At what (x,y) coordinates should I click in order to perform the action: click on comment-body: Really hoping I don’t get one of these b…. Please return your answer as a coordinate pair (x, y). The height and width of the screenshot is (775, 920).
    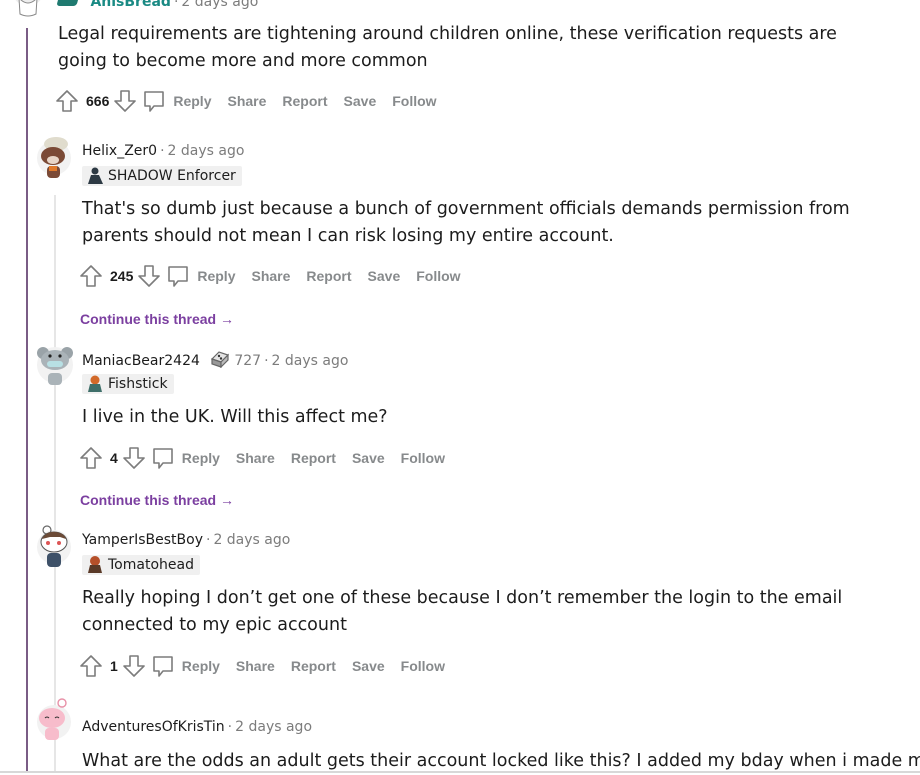
    Looking at the image, I should click on (462, 611).